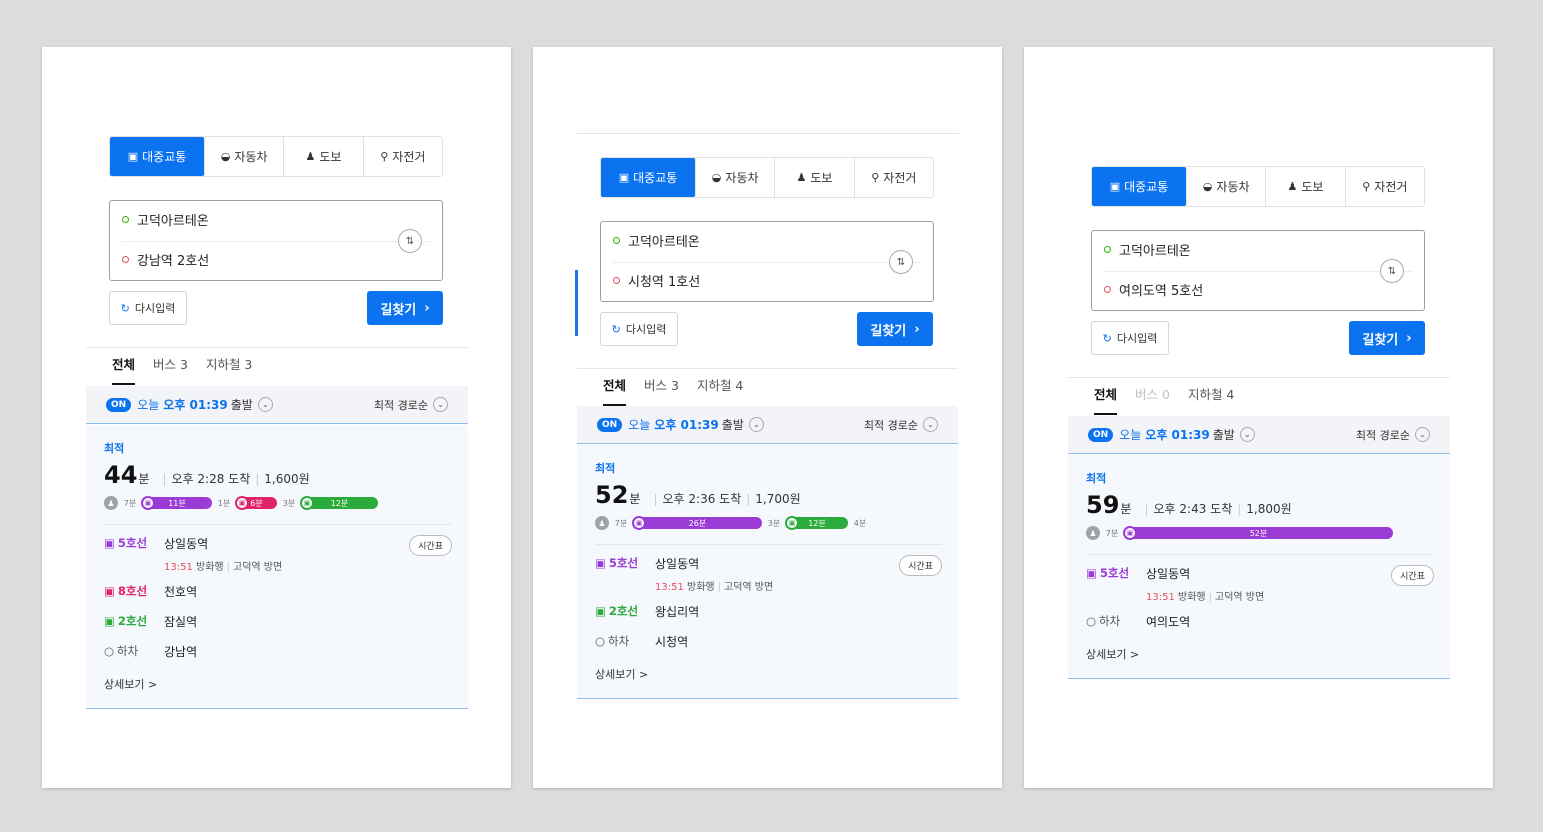  What do you see at coordinates (1193, 509) in the screenshot?
I see `arrival-time: 오후 2:43 도착` at bounding box center [1193, 509].